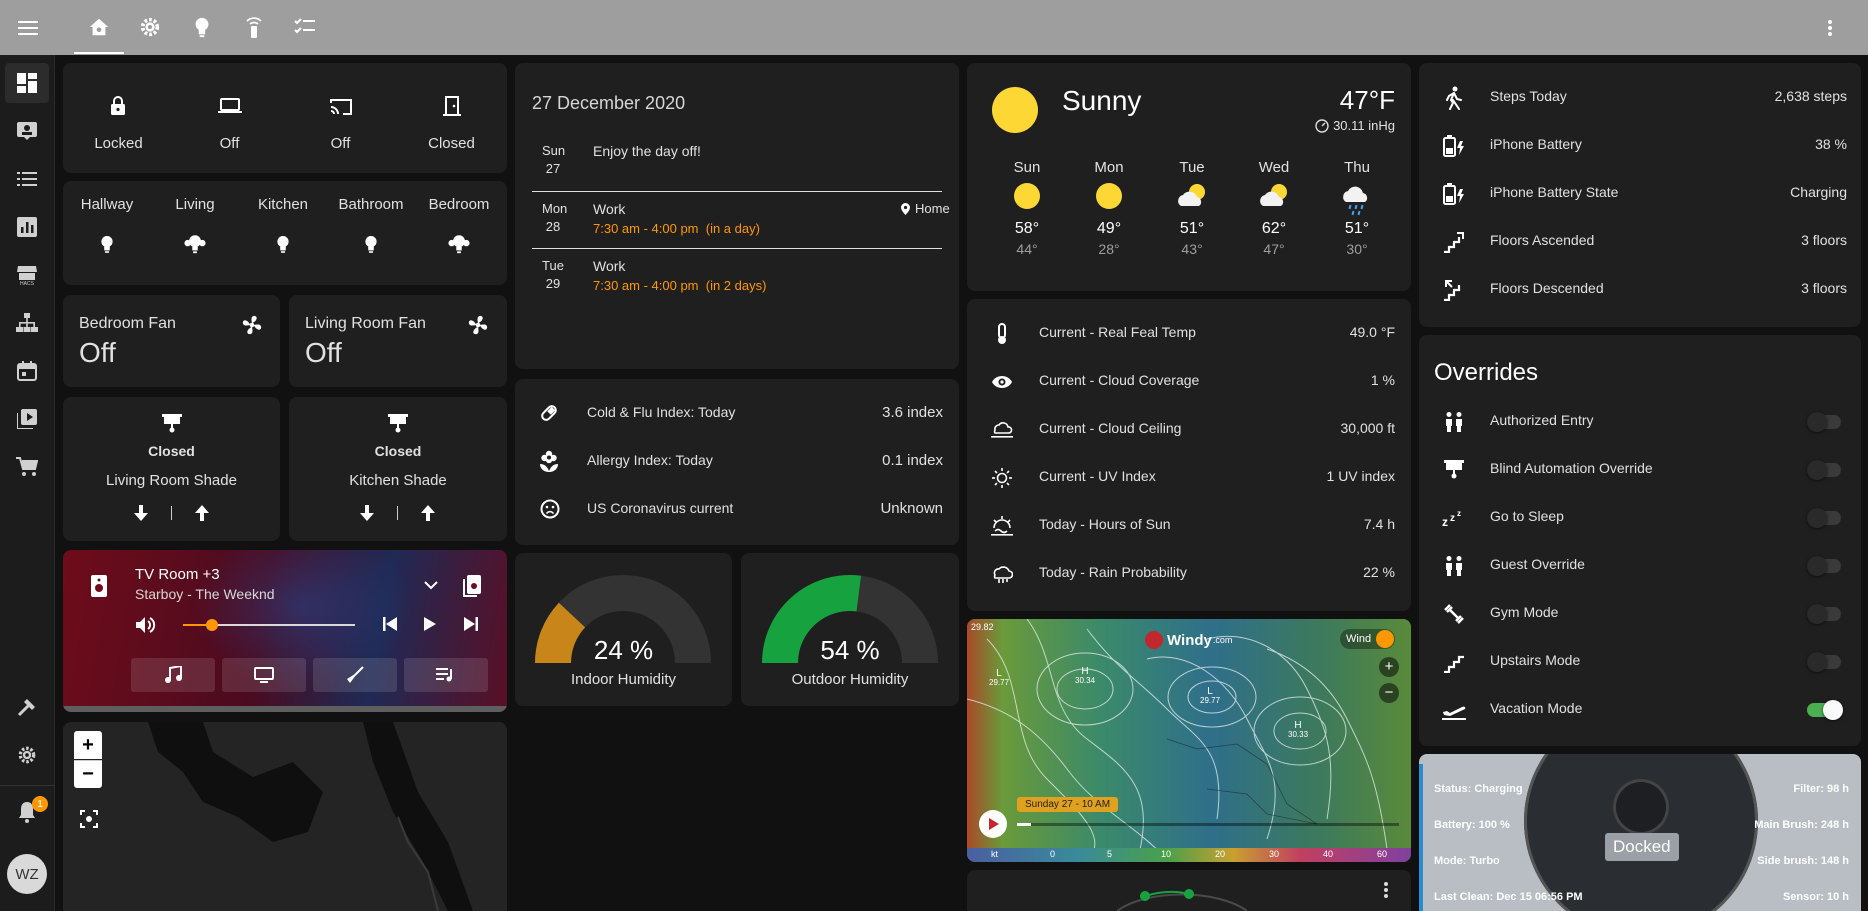 The width and height of the screenshot is (1868, 911). What do you see at coordinates (1640, 709) in the screenshot?
I see `override-row: Vacation Mode` at bounding box center [1640, 709].